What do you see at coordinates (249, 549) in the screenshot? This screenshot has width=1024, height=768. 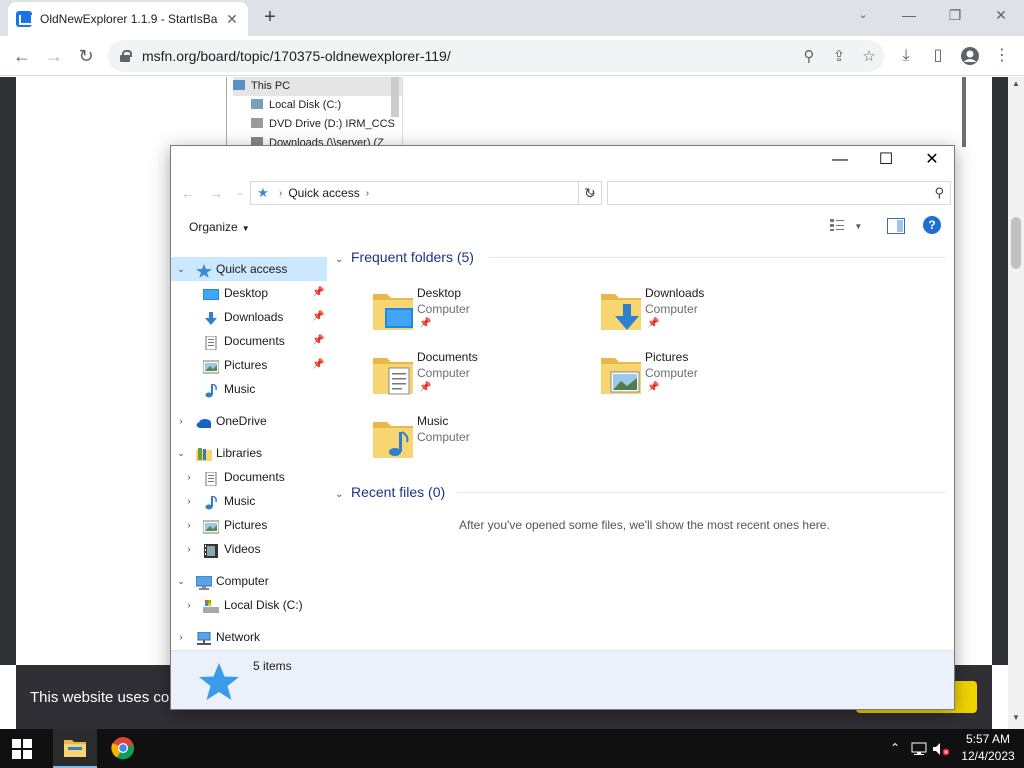 I see `nav-item-library-videos: › Videos` at bounding box center [249, 549].